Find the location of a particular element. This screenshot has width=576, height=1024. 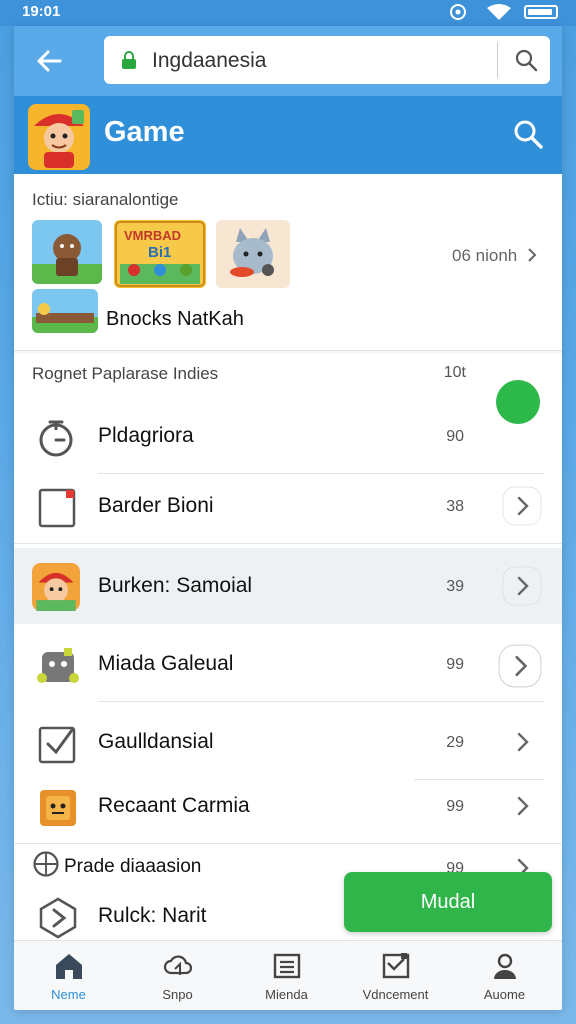

list-item-label: Rulck: Narit is located at coordinates (152, 915).